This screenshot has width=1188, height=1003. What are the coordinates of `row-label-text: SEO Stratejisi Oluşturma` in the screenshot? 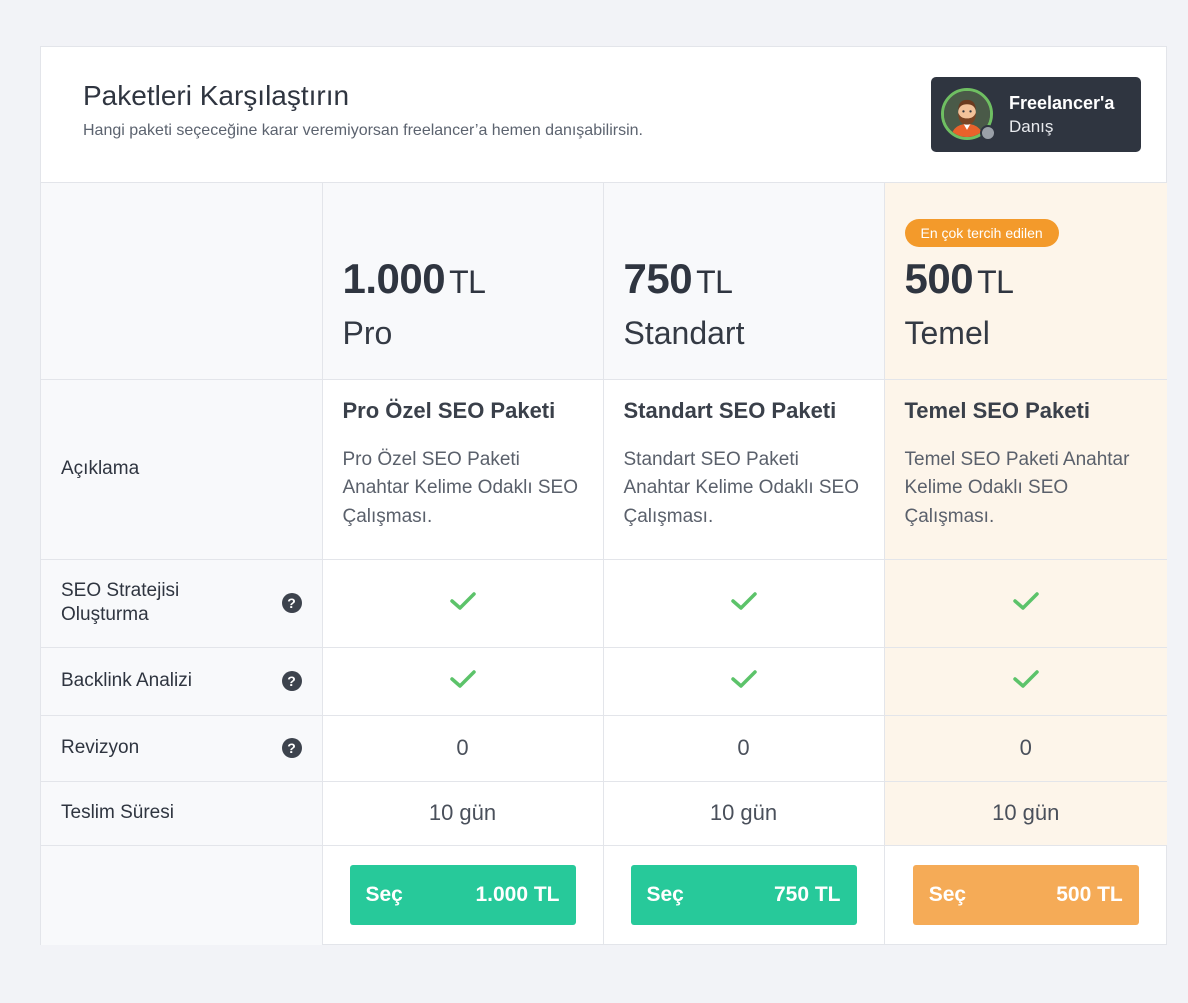 It's located at (120, 602).